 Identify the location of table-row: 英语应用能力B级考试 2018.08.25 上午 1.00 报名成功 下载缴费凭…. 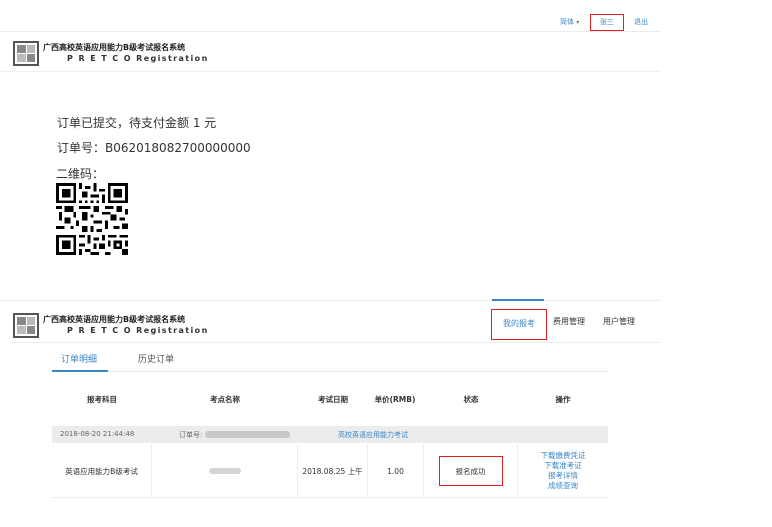
(330, 471).